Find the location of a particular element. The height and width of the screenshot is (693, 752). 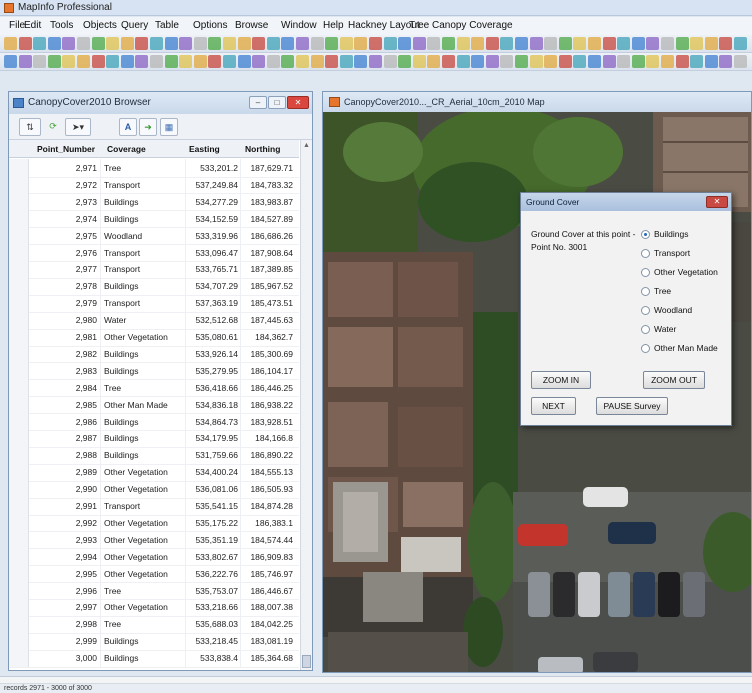

table-row: 2,983 Buildings 535,279.95 186,104.17 is located at coordinates (154, 371).